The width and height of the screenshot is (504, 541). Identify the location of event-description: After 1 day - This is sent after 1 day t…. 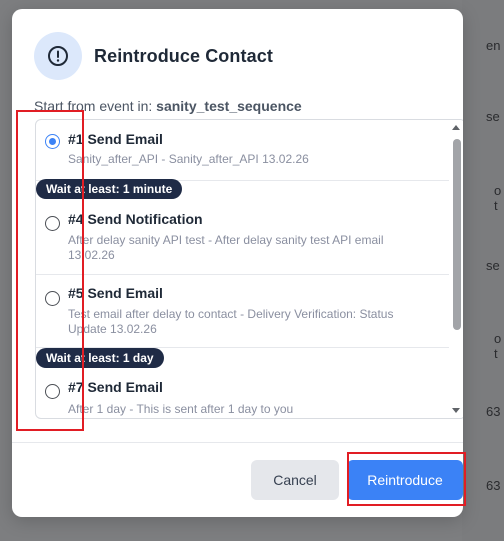
(181, 409).